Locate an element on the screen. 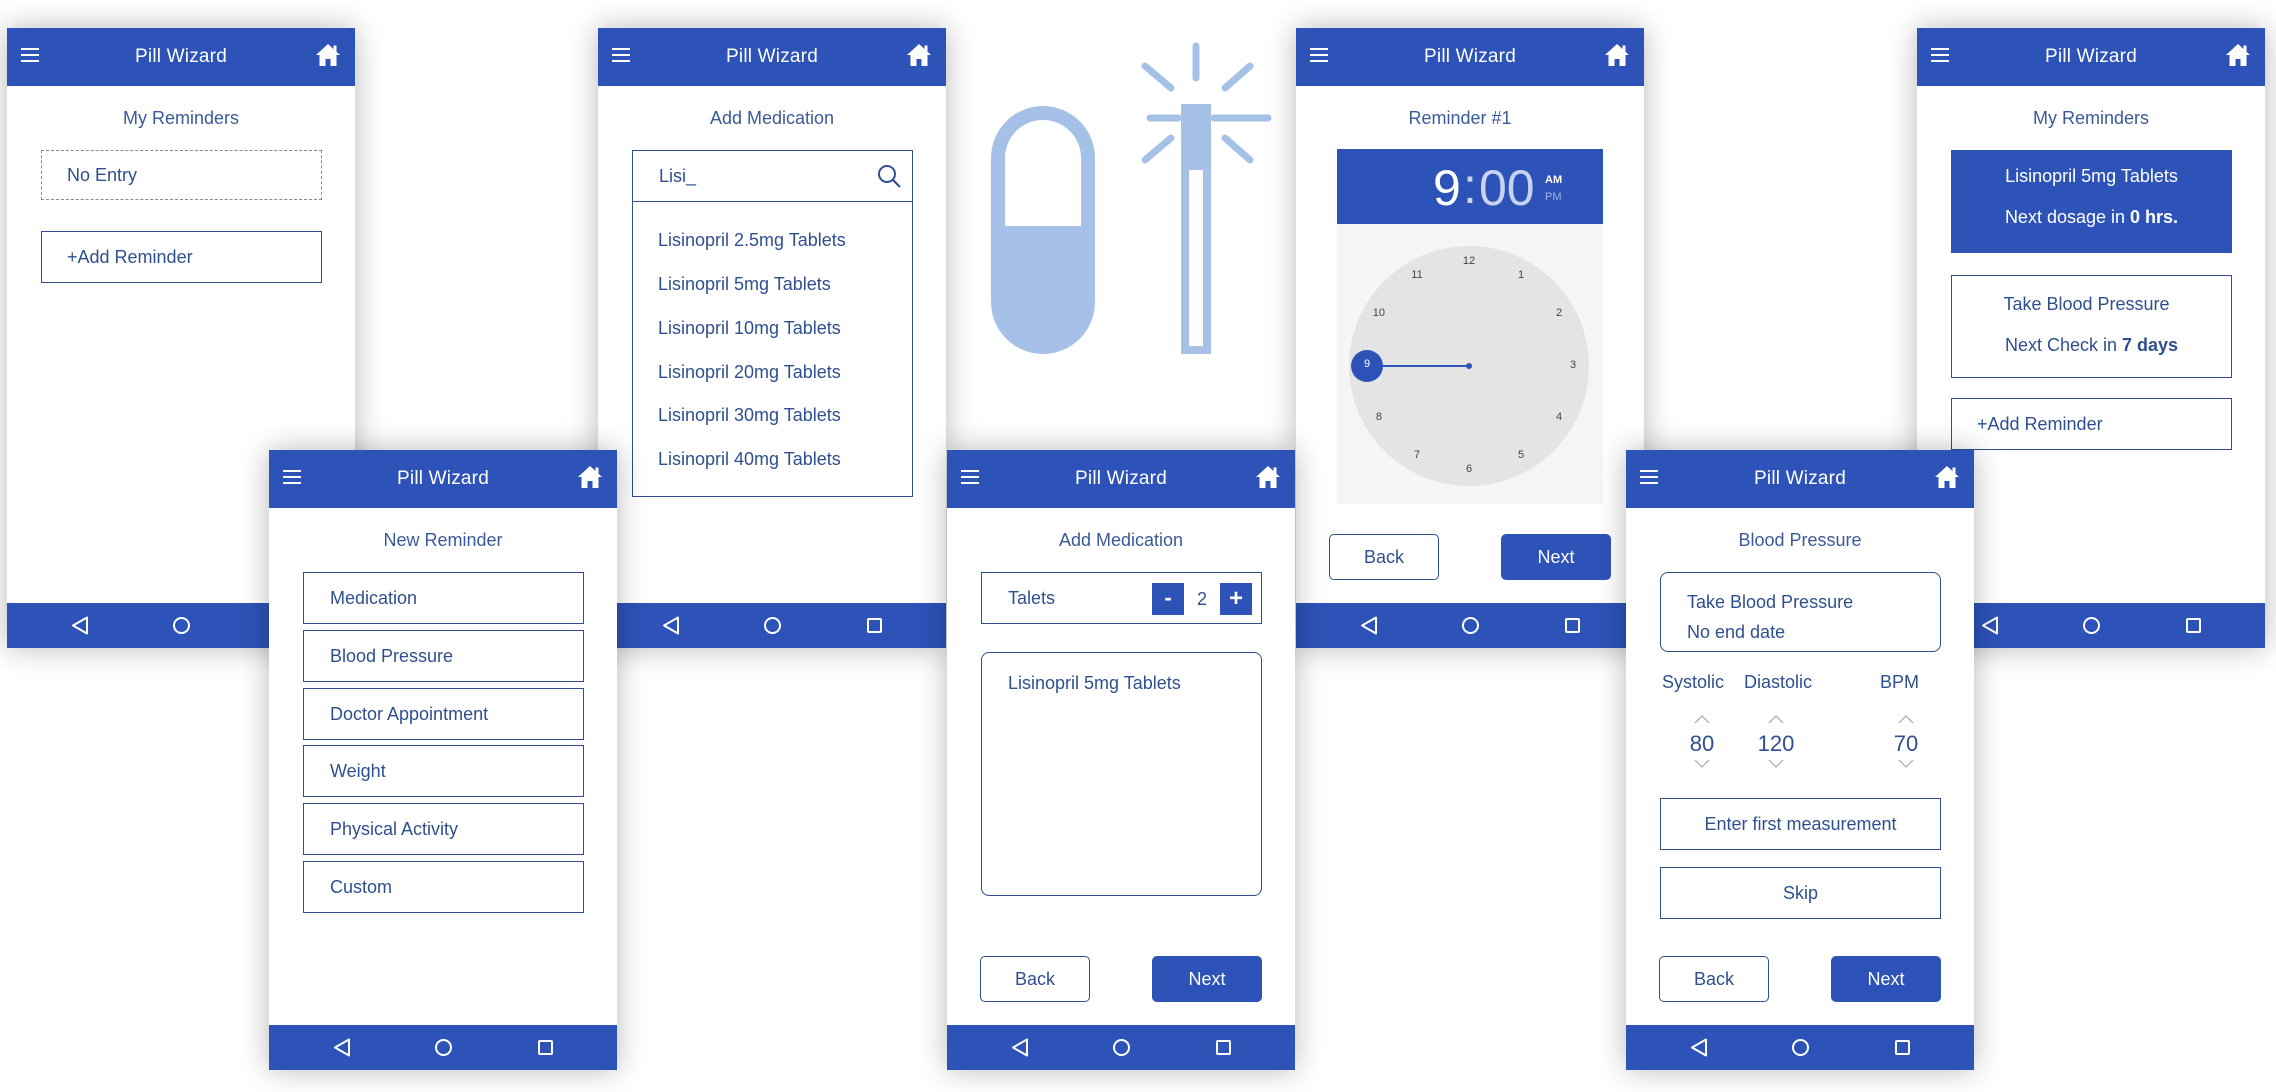 The width and height of the screenshot is (2276, 1092). diastolic-label: Diastolic is located at coordinates (1778, 682).